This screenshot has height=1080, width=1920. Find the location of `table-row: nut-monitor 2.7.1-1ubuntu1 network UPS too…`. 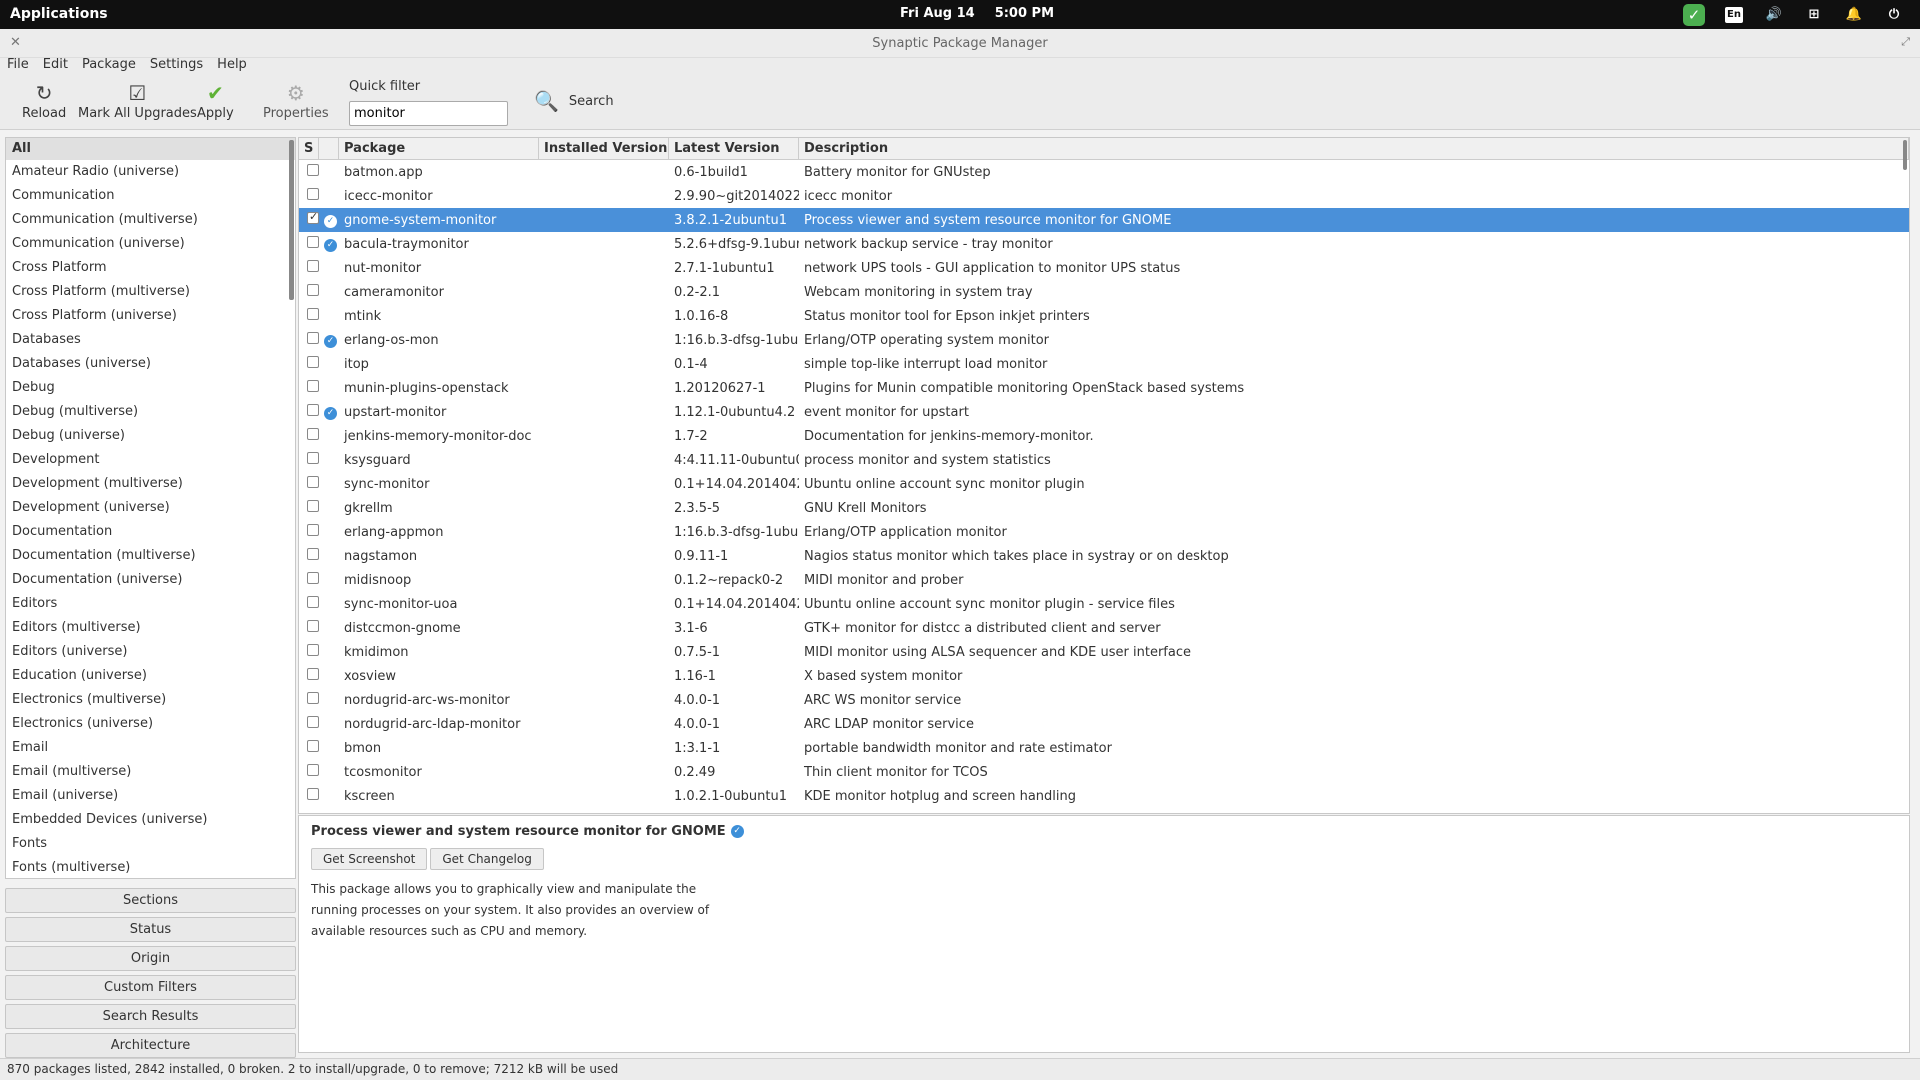

table-row: nut-monitor 2.7.1-1ubuntu1 network UPS too… is located at coordinates (1104, 268).